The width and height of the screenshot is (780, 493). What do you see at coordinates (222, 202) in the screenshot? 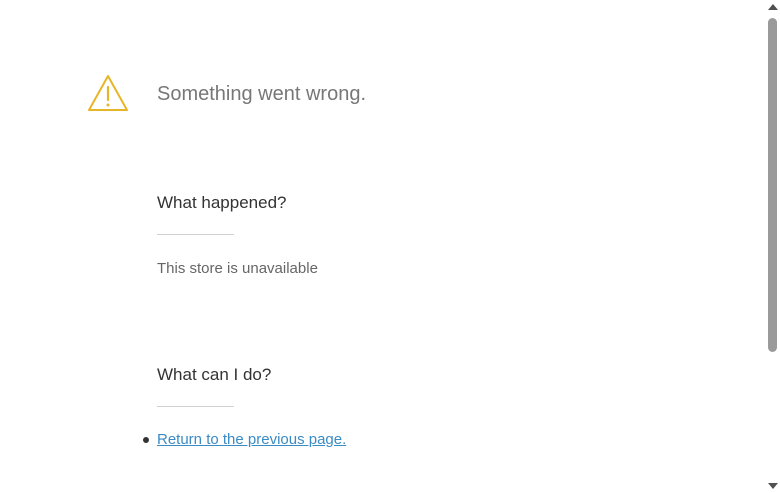
I see `what-happened-heading: What happened?` at bounding box center [222, 202].